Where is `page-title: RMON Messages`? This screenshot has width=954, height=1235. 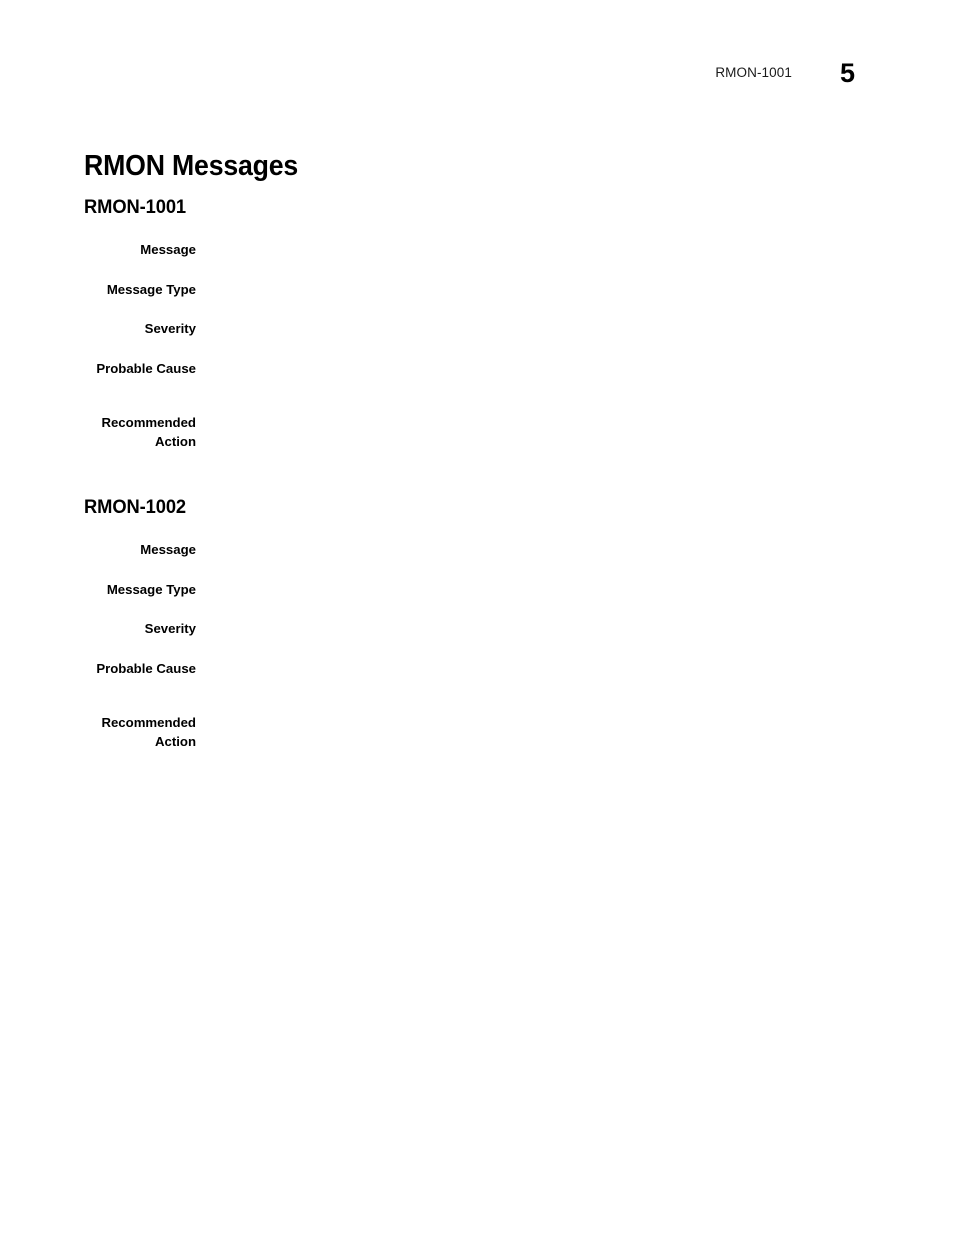 page-title: RMON Messages is located at coordinates (191, 166).